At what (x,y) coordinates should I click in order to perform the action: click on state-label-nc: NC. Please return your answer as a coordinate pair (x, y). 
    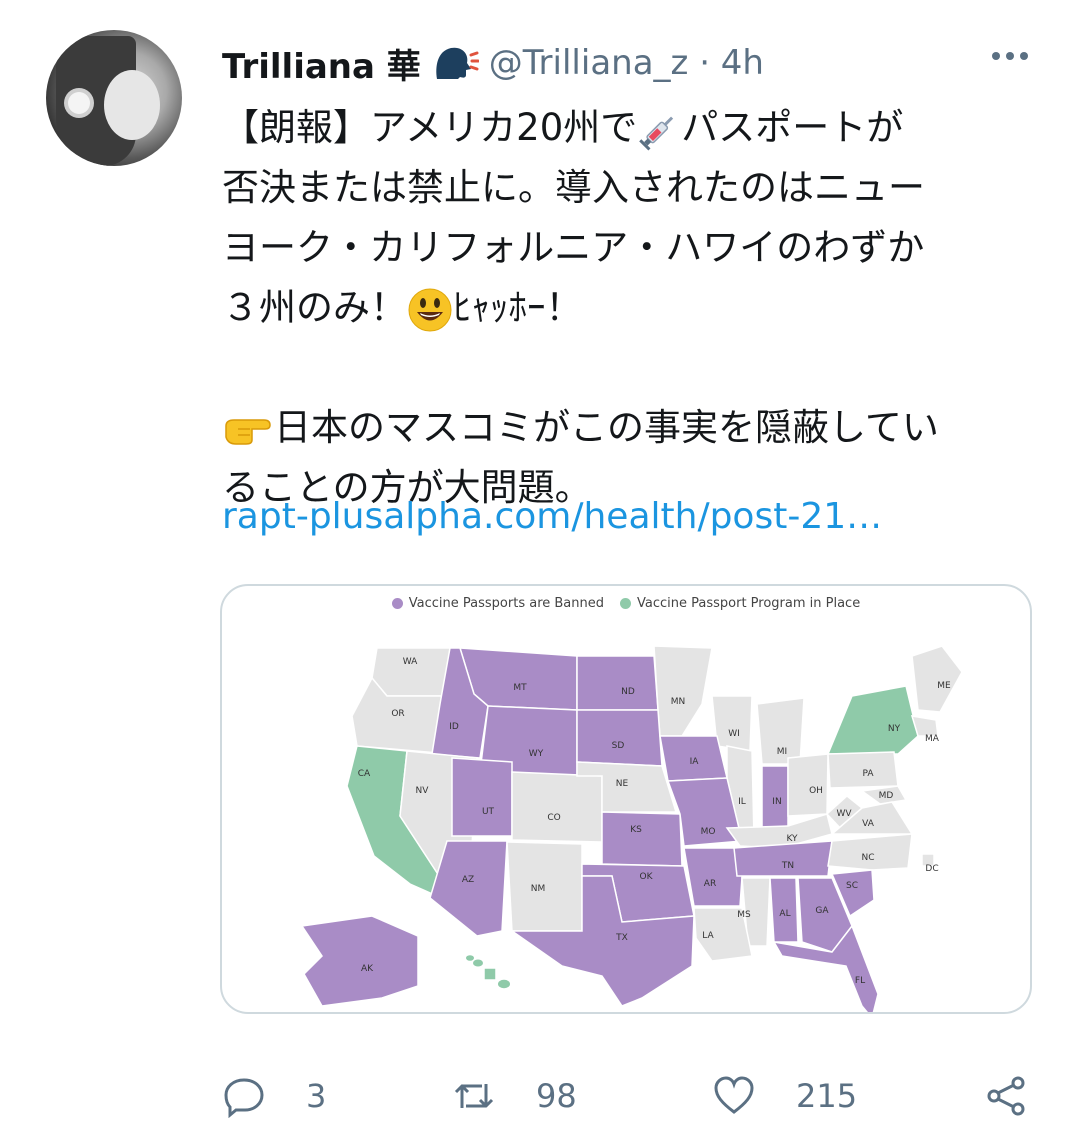
    Looking at the image, I should click on (867, 858).